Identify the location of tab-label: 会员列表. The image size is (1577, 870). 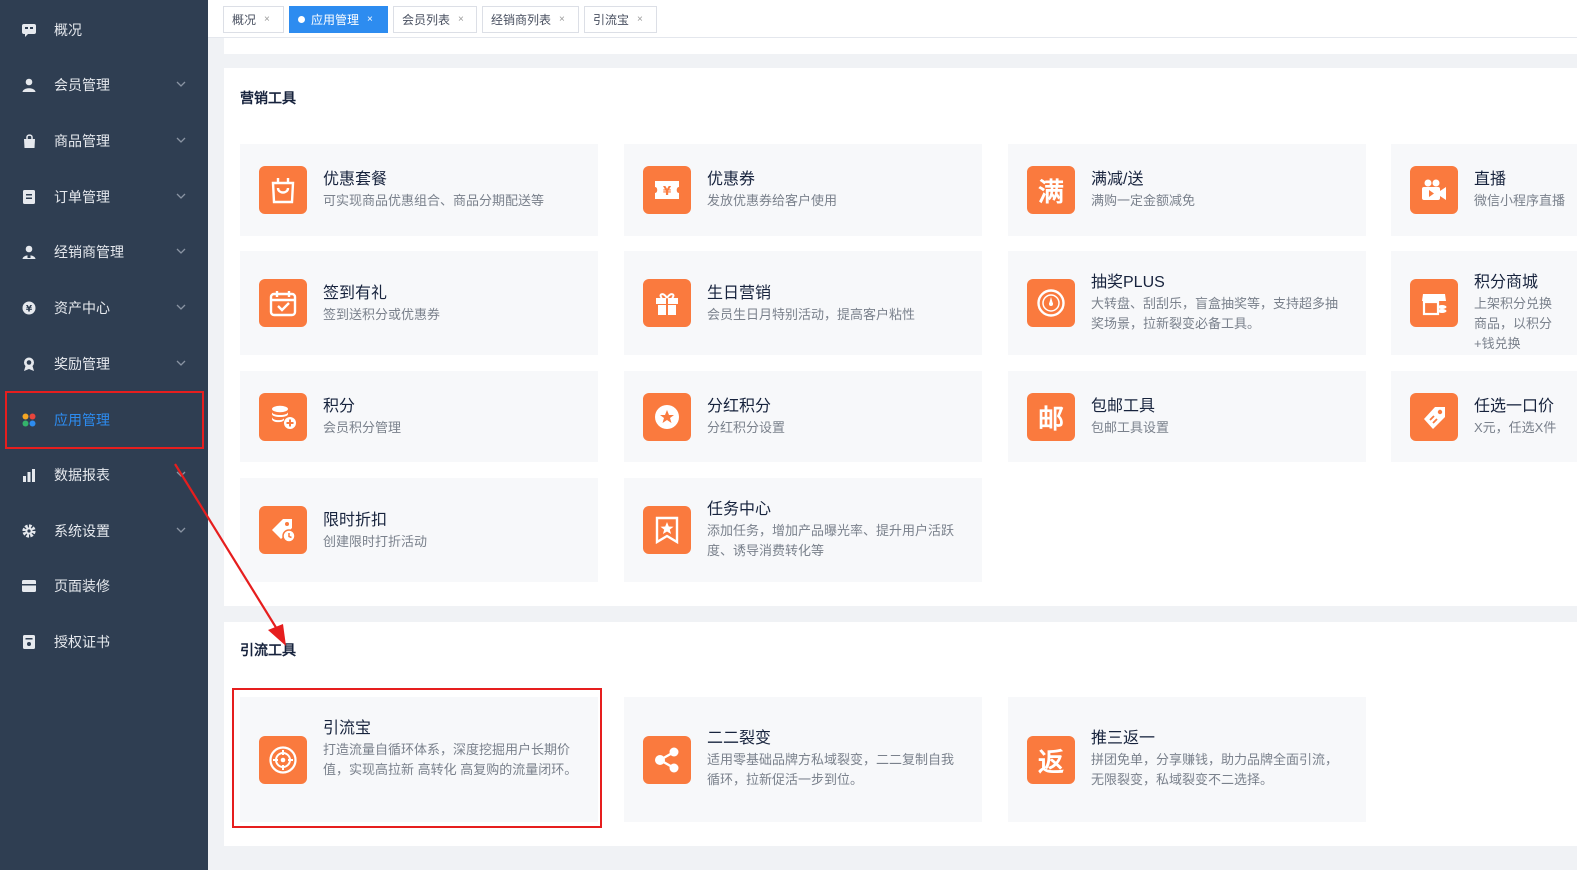
(426, 20).